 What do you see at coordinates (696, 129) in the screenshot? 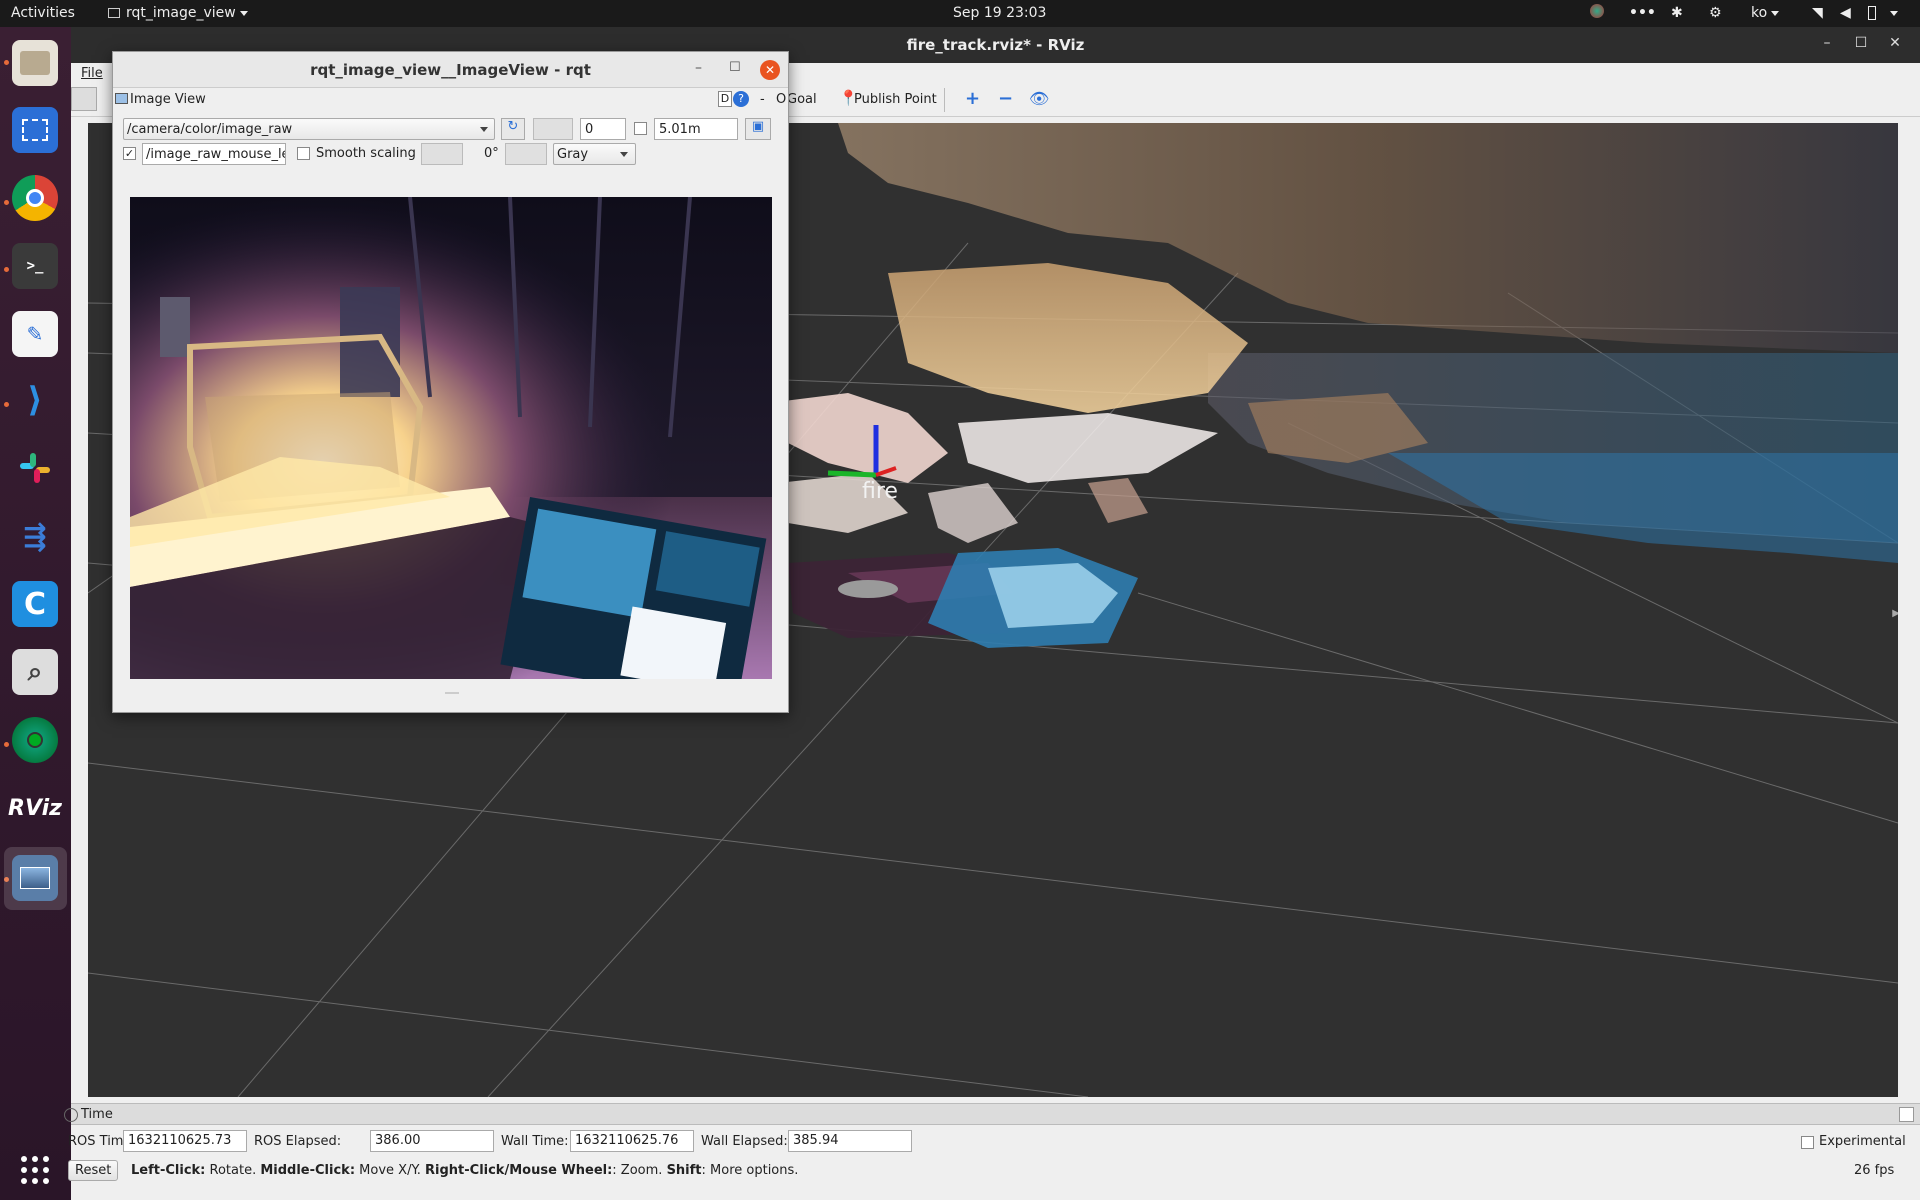
I see `max-depth-spinbox: 5.01m` at bounding box center [696, 129].